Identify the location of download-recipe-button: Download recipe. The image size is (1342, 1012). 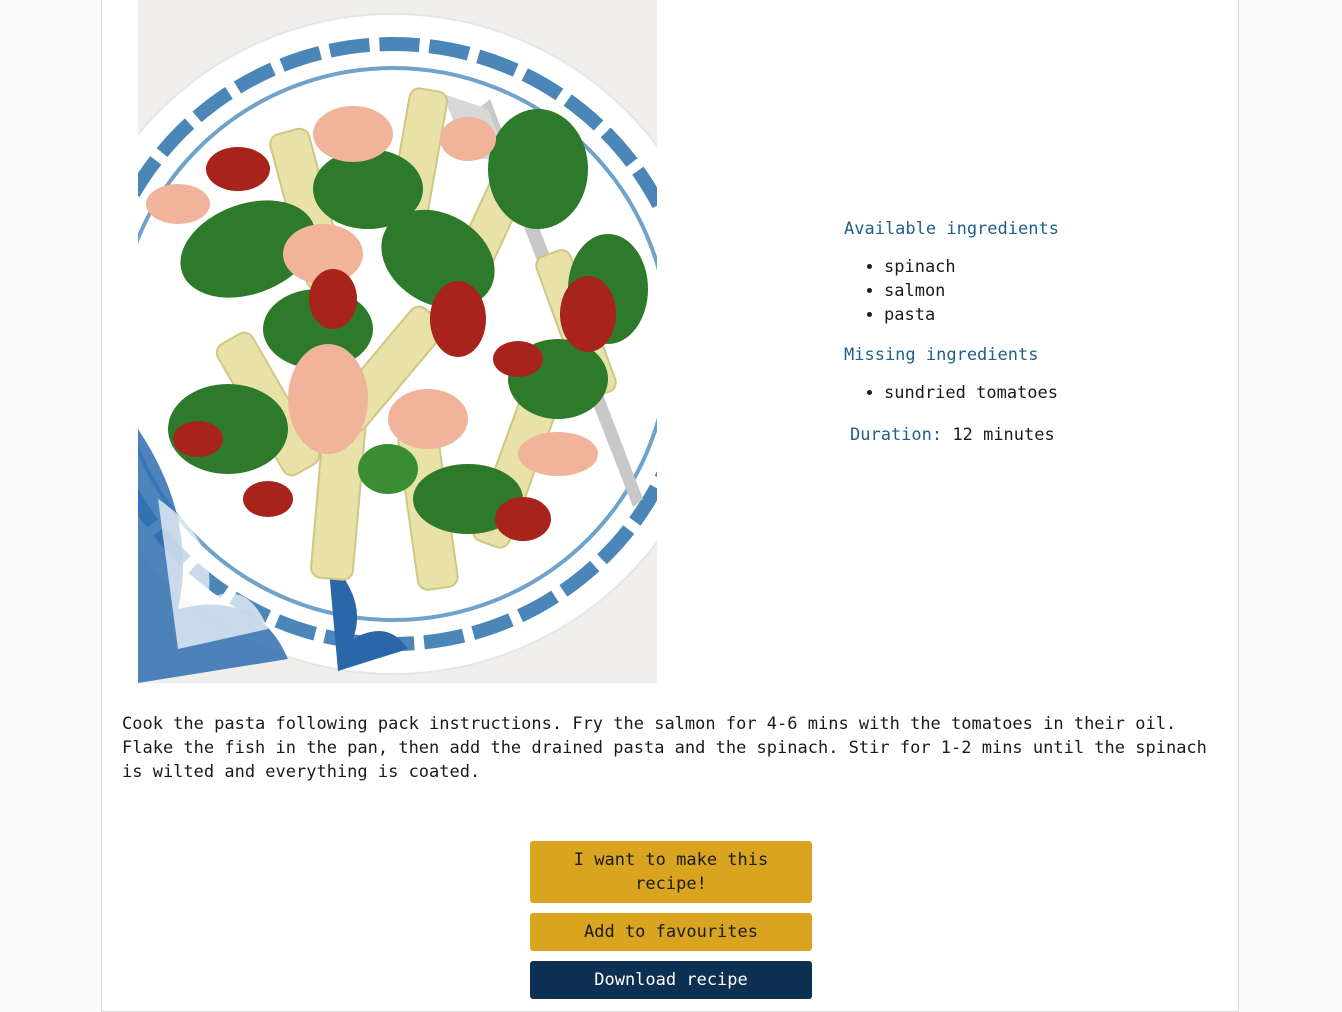
(671, 980).